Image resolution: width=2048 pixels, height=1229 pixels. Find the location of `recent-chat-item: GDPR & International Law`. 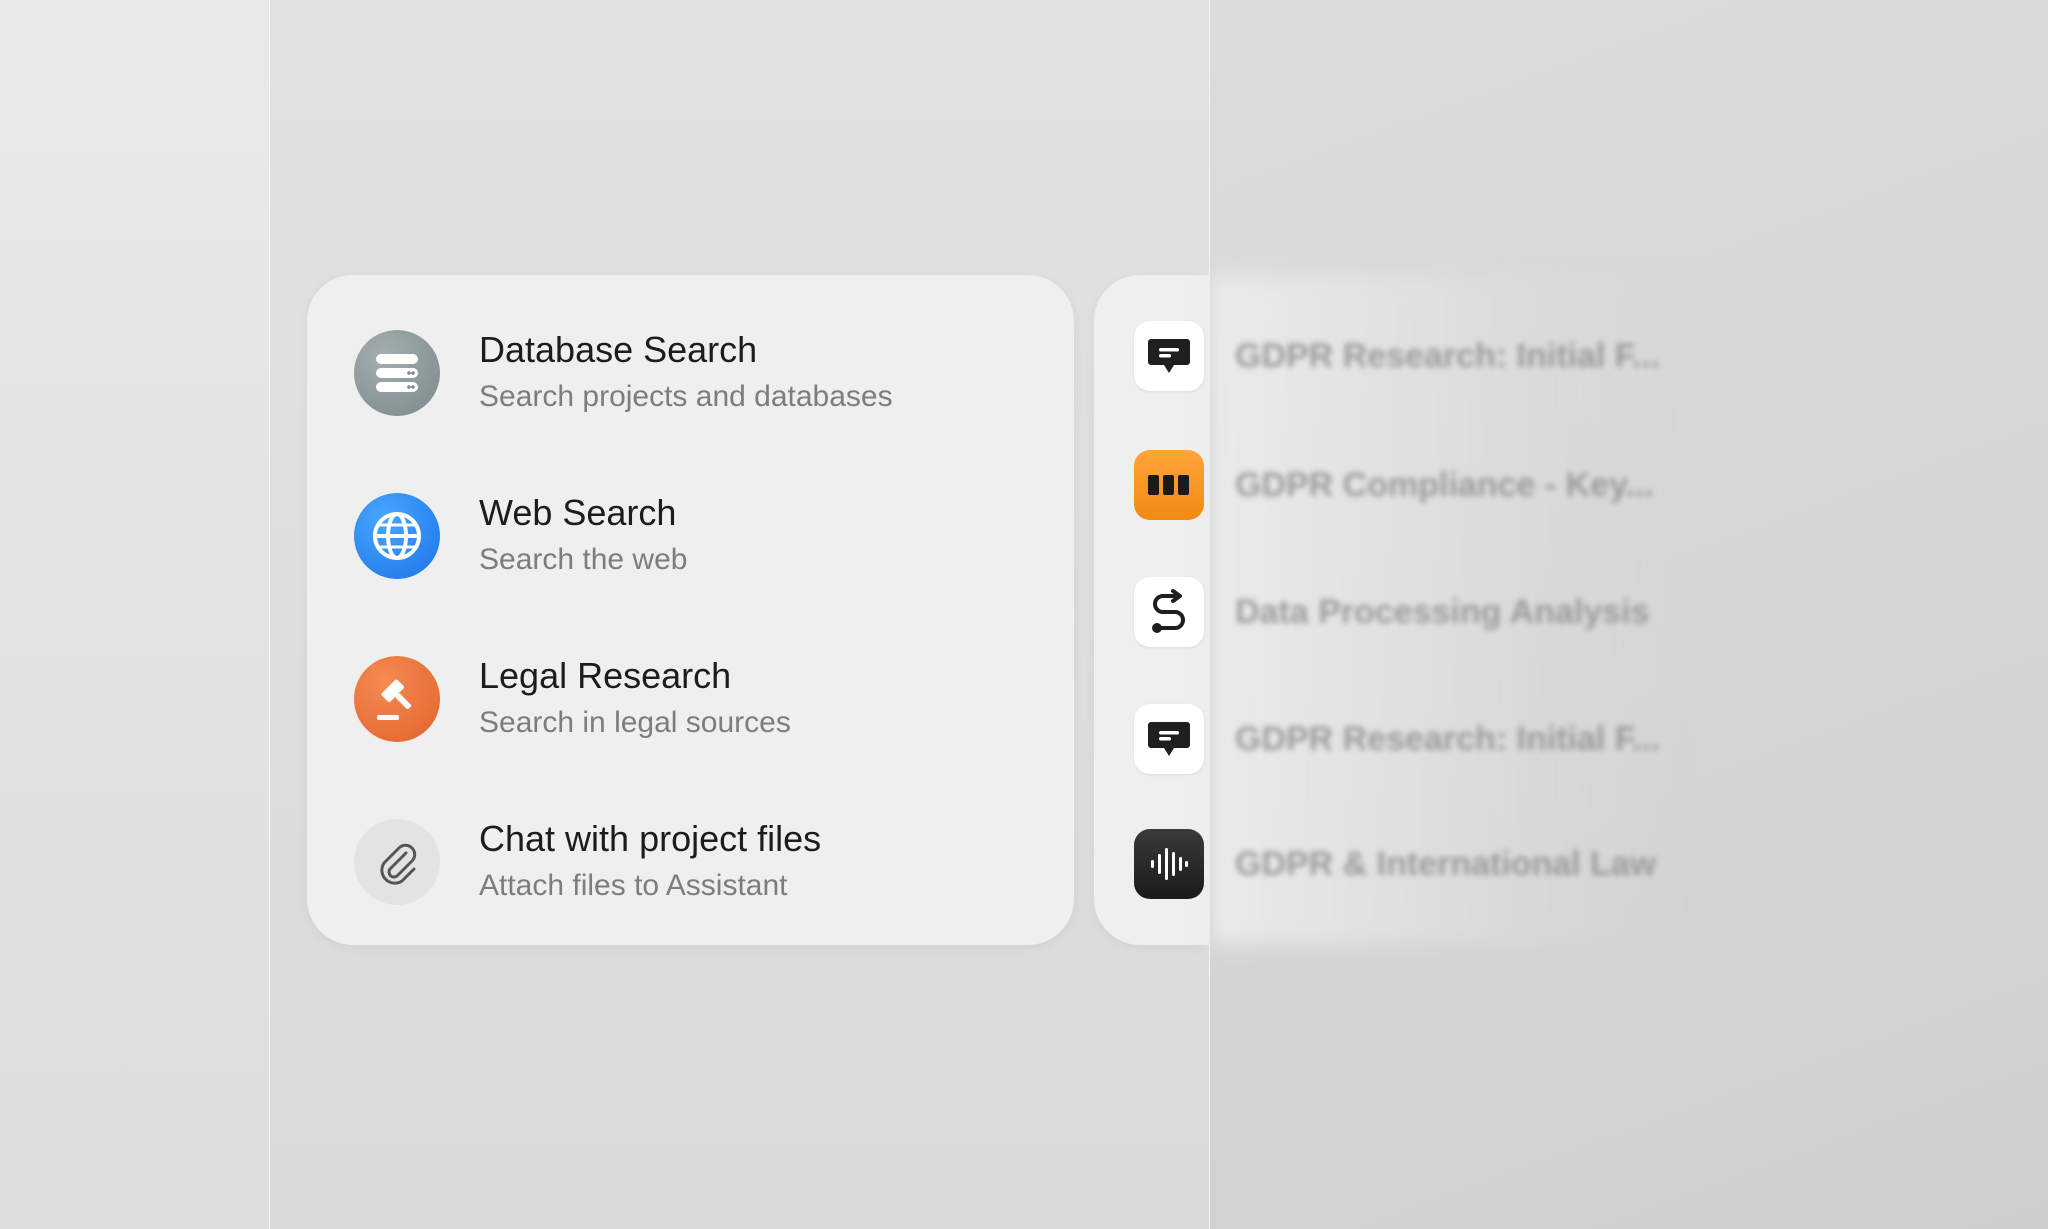

recent-chat-item: GDPR & International Law is located at coordinates (1395, 864).